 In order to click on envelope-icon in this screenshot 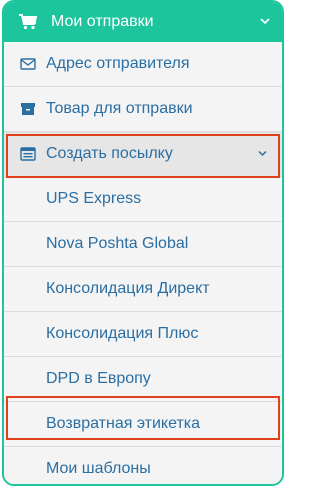, I will do `click(28, 64)`.